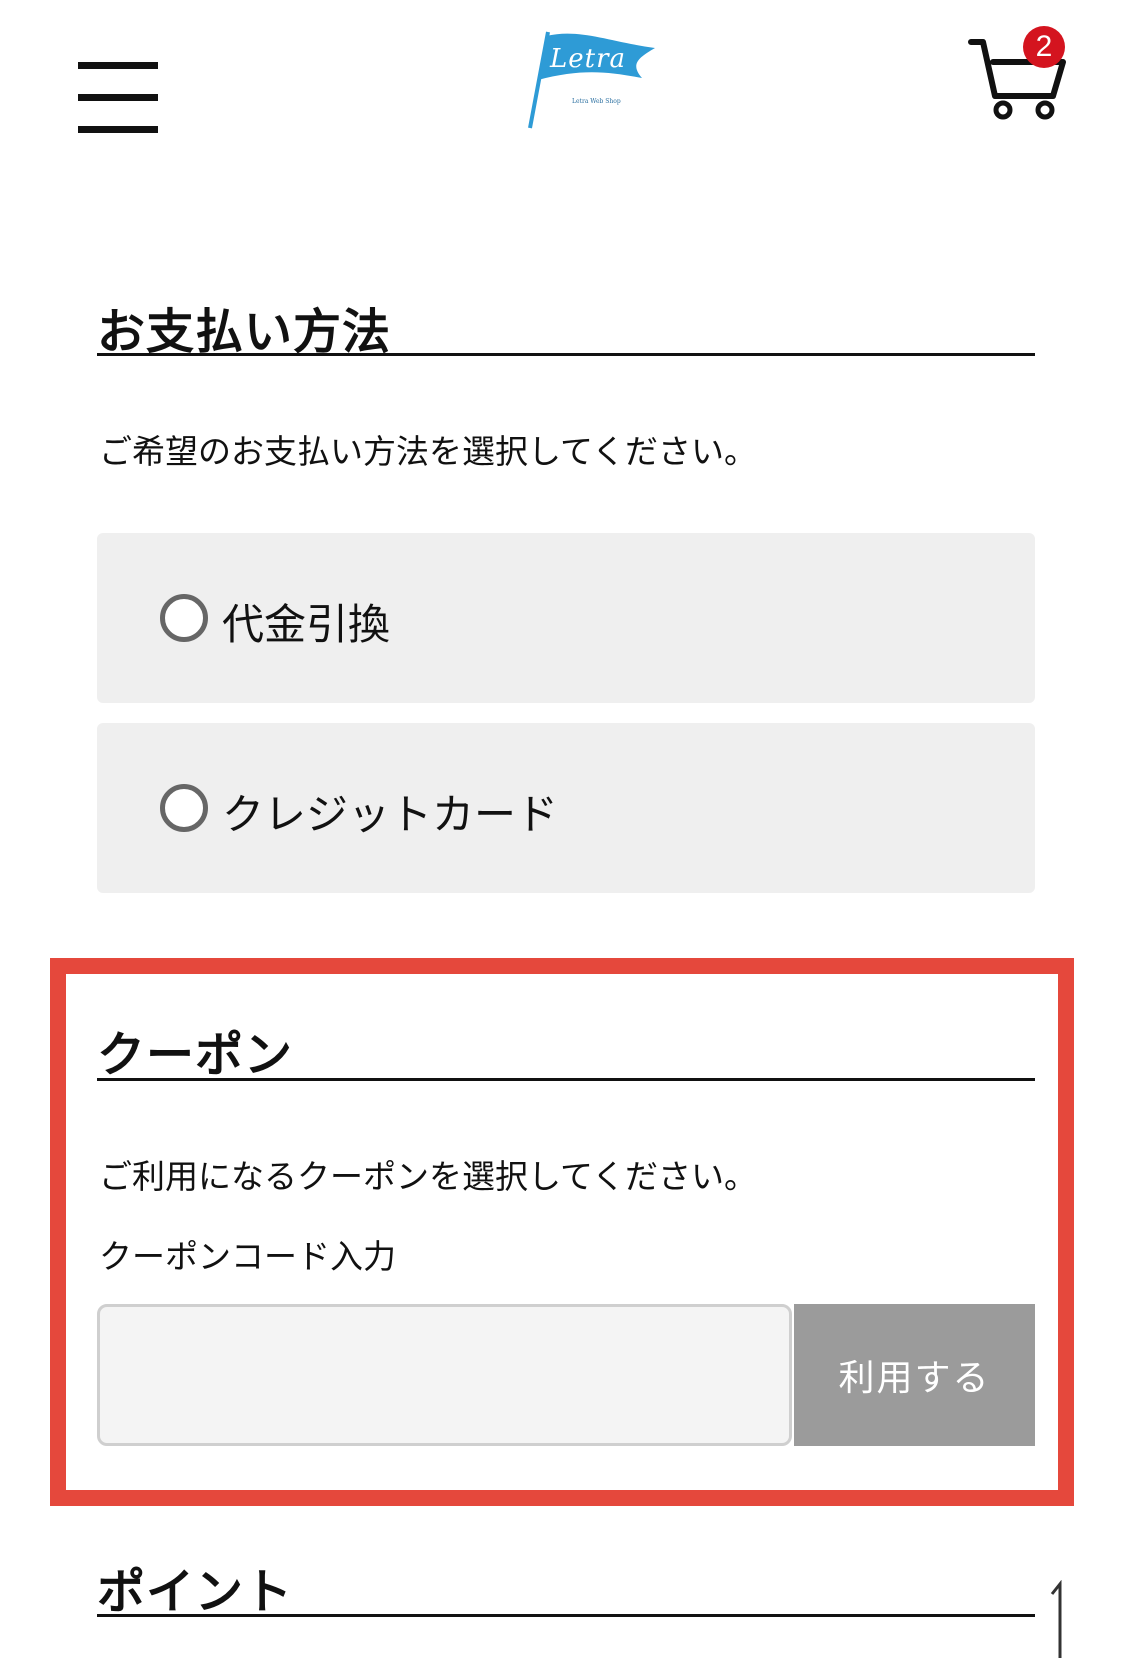 The image size is (1125, 1669). What do you see at coordinates (566, 808) in the screenshot?
I see `payment-option-credit-card: クレジットカード` at bounding box center [566, 808].